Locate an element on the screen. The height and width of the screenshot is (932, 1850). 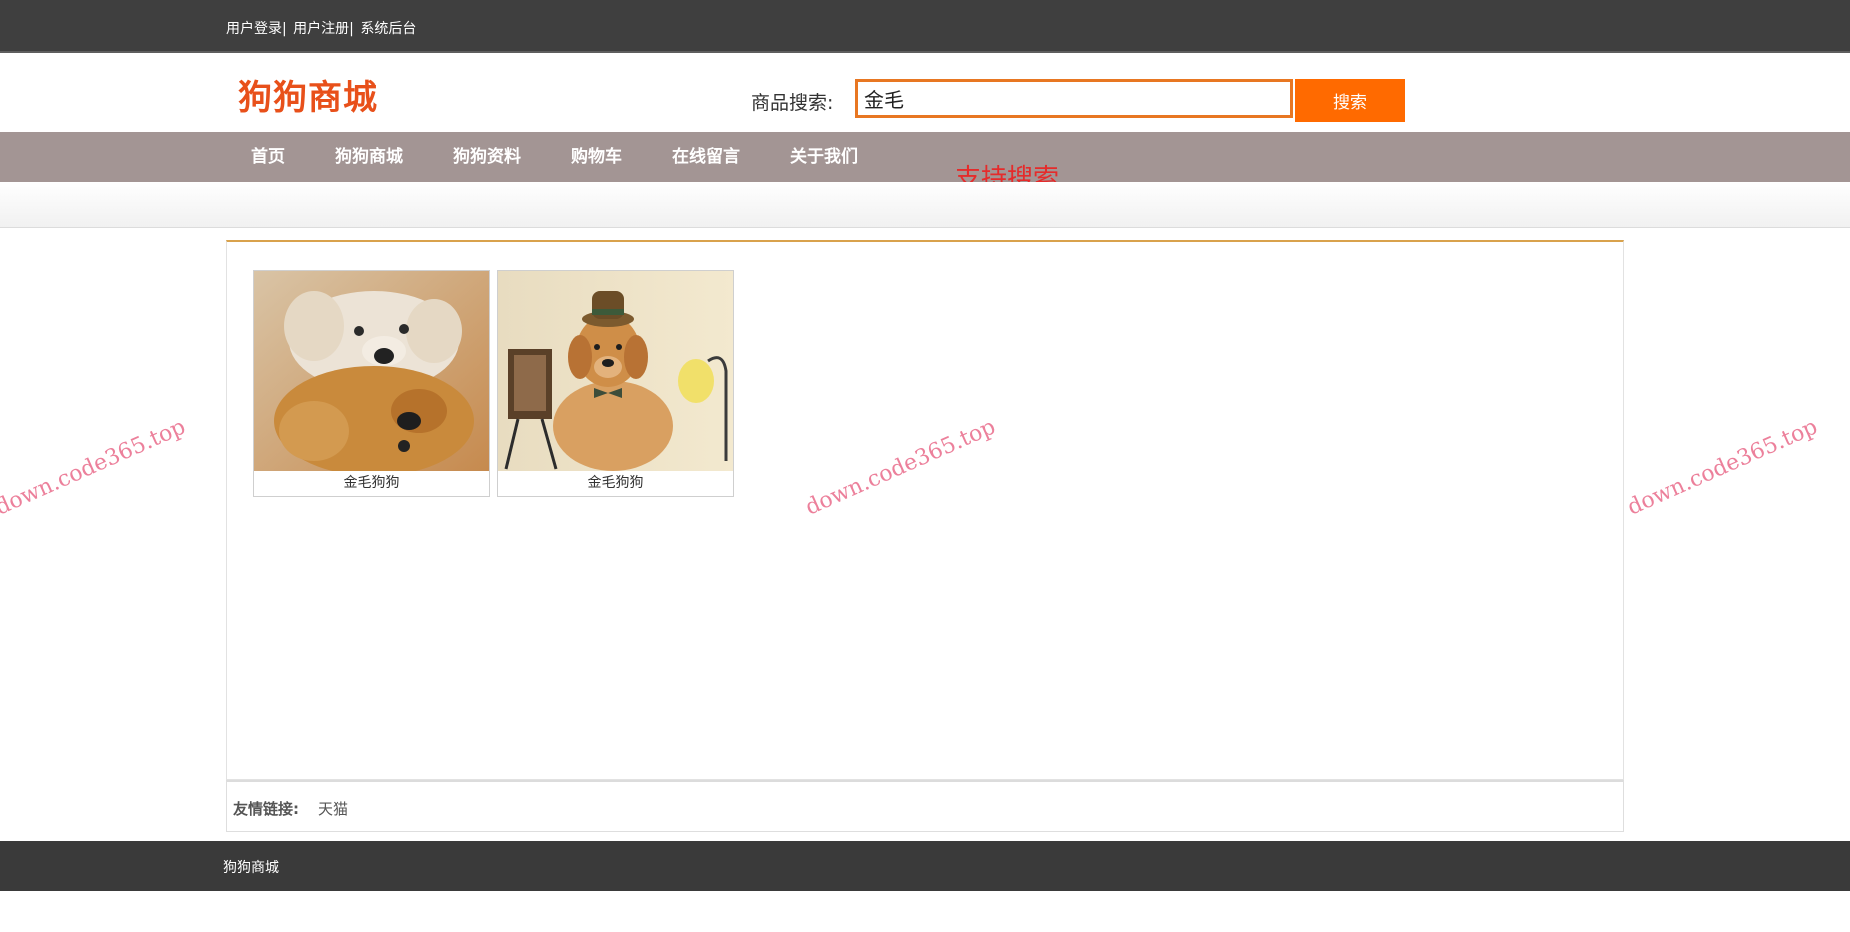
top-links: 用户登录| 用户注册| 系统后台 is located at coordinates (321, 28).